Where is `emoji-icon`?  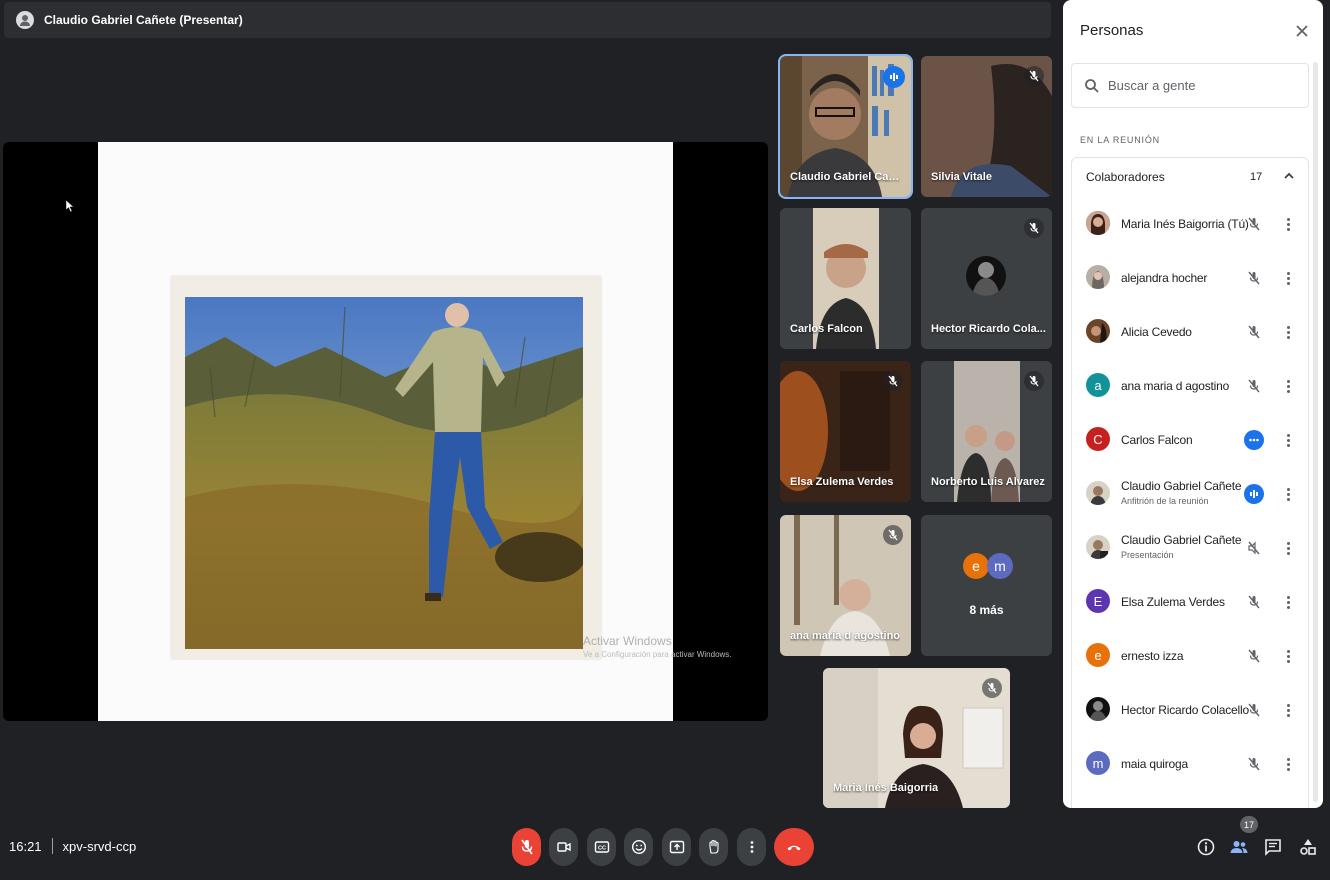
emoji-icon is located at coordinates (638, 847).